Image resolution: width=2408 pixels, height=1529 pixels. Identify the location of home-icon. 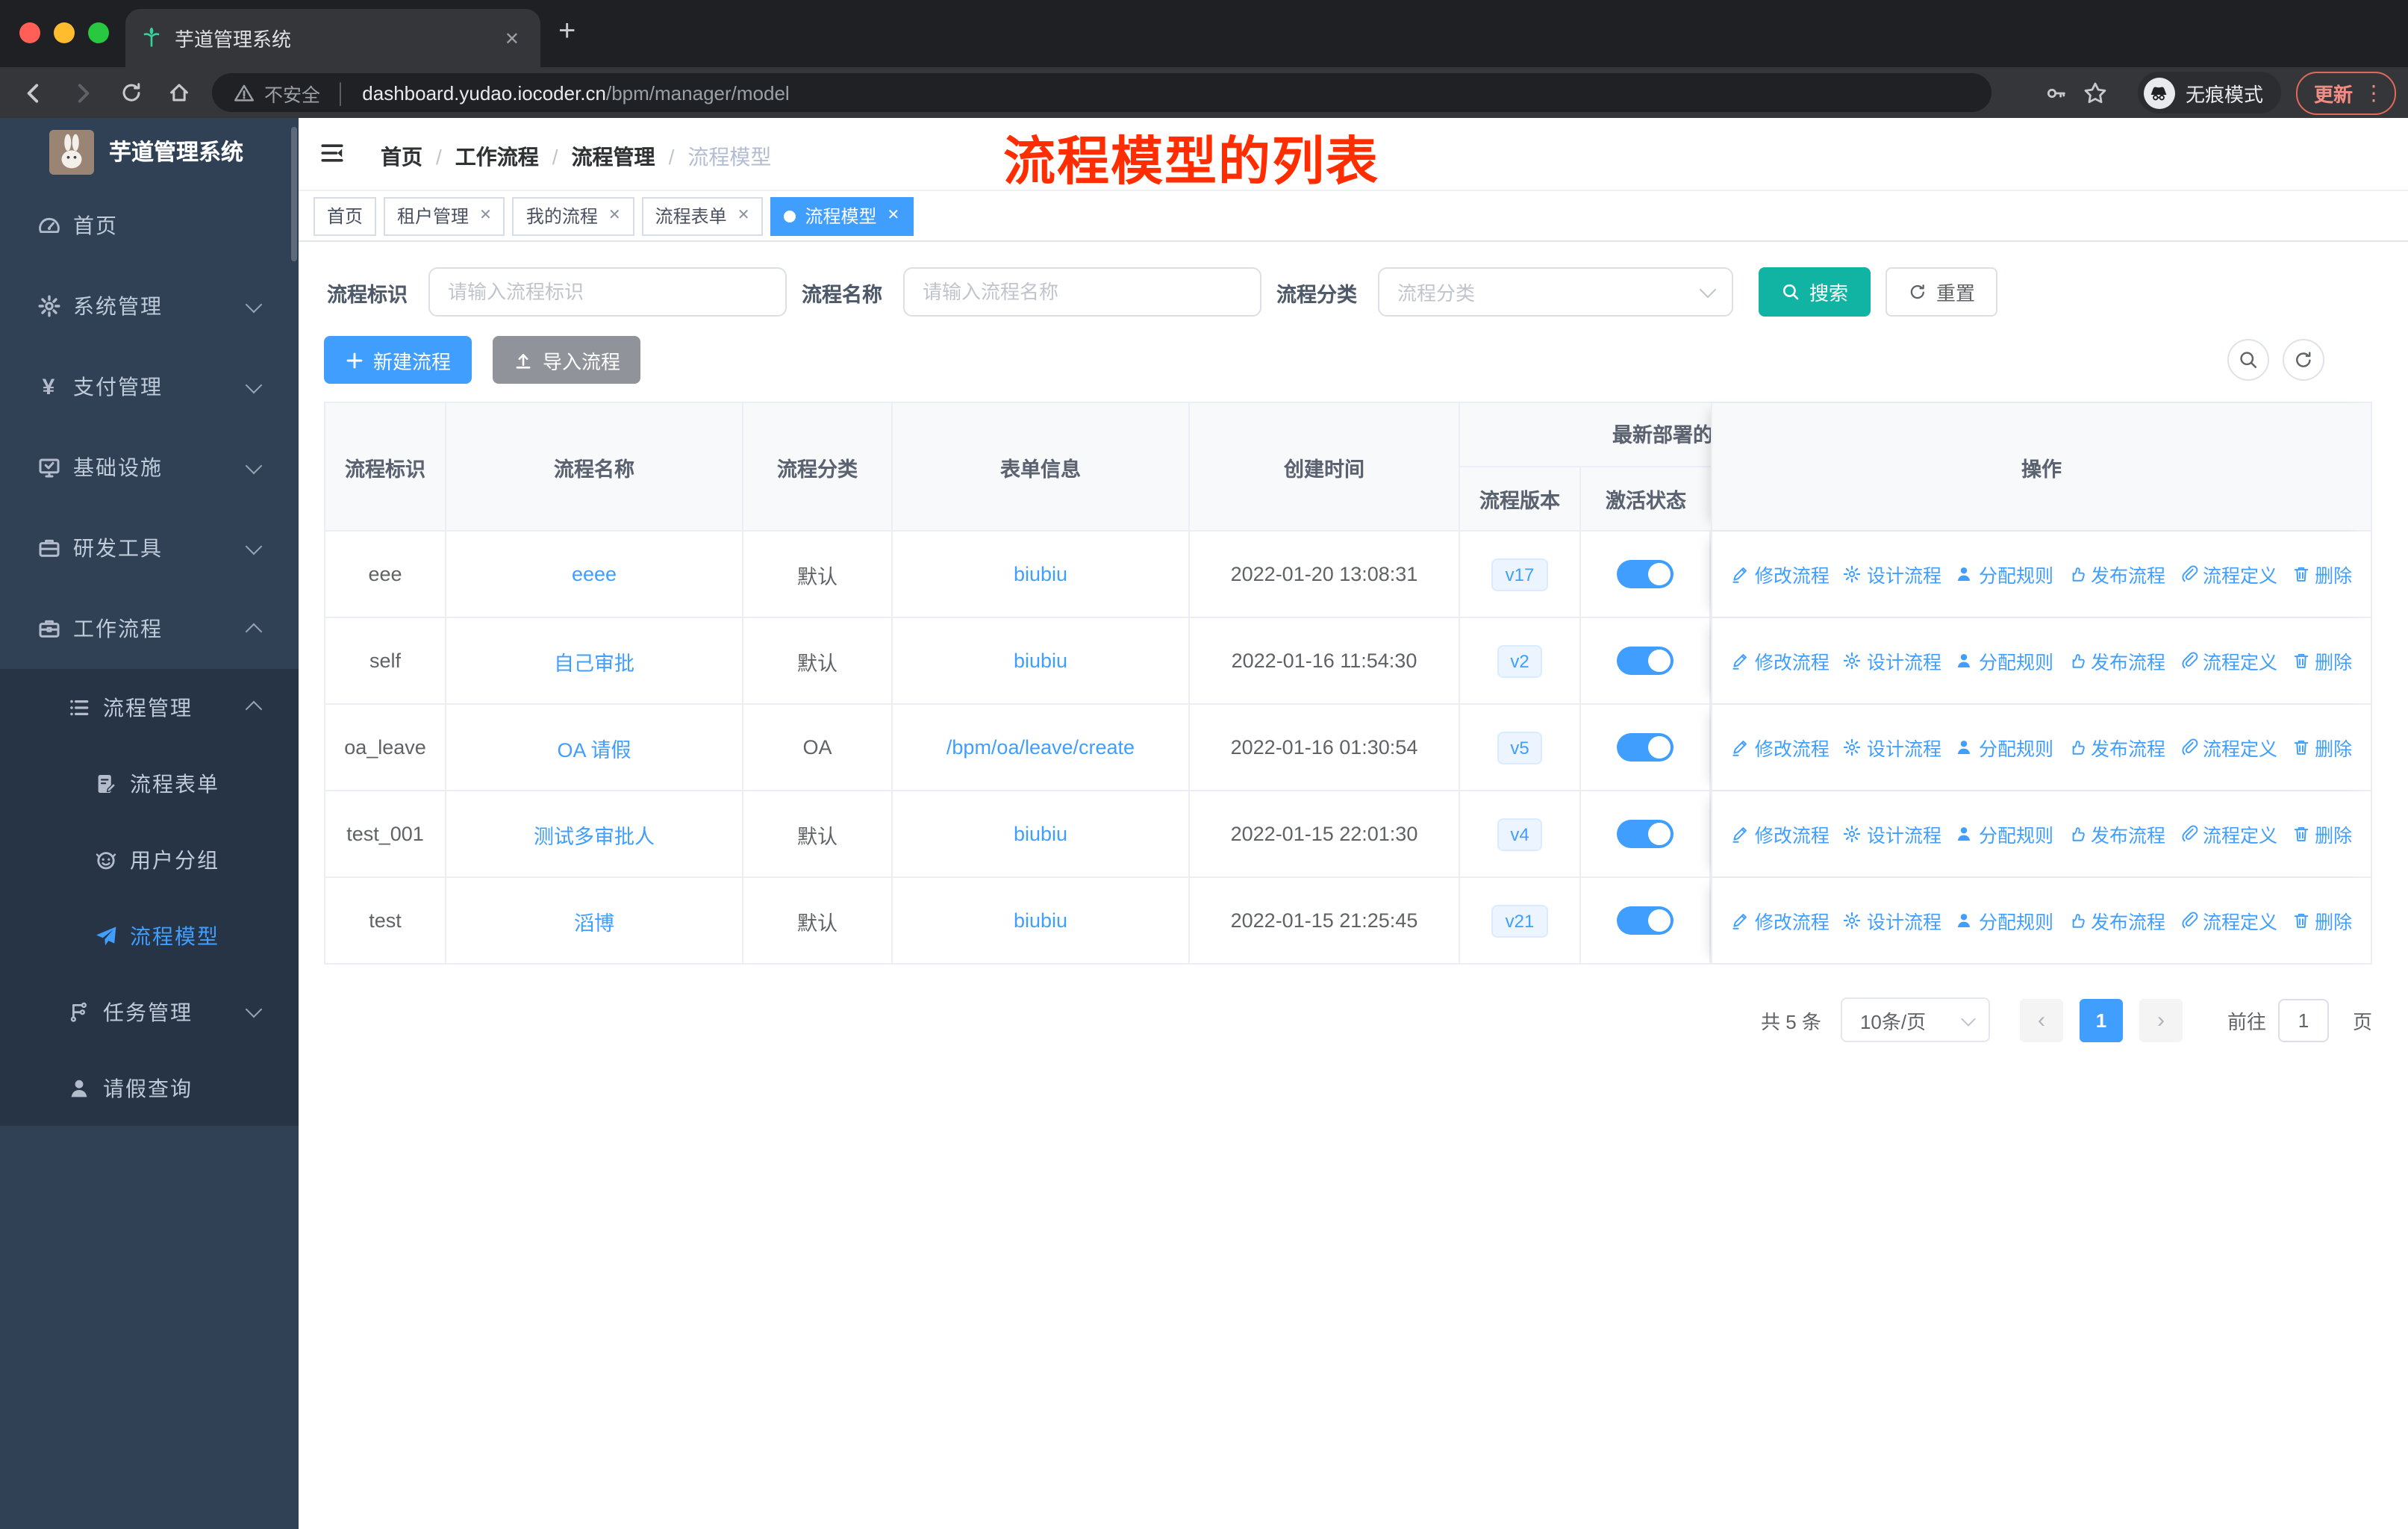
(179, 93).